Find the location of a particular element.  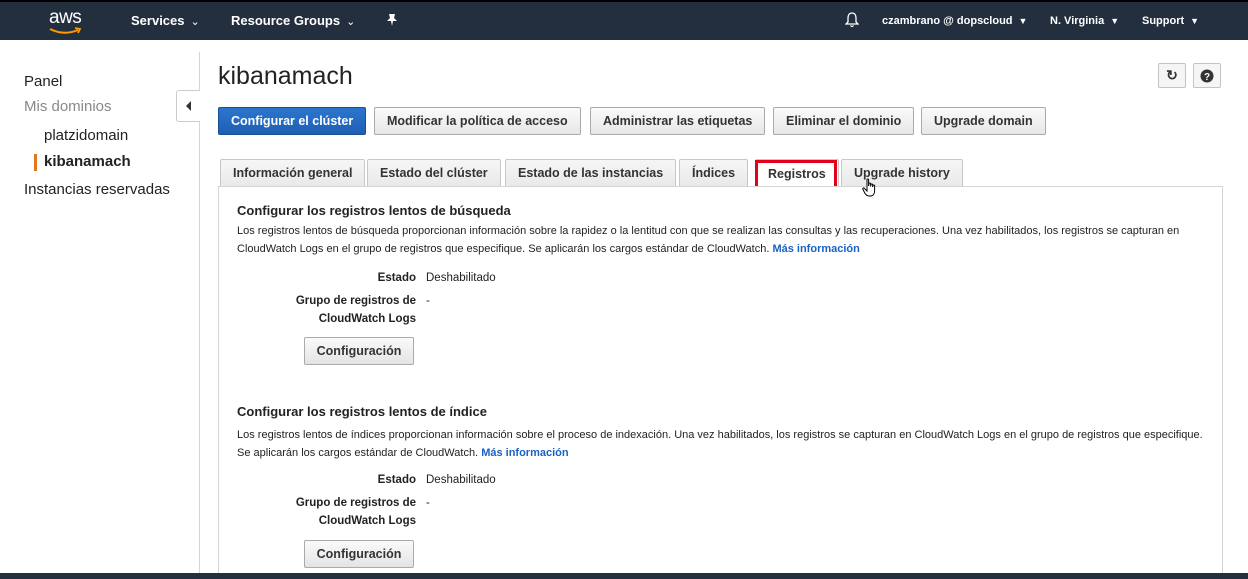

index-config-button: Configuración is located at coordinates (359, 554).